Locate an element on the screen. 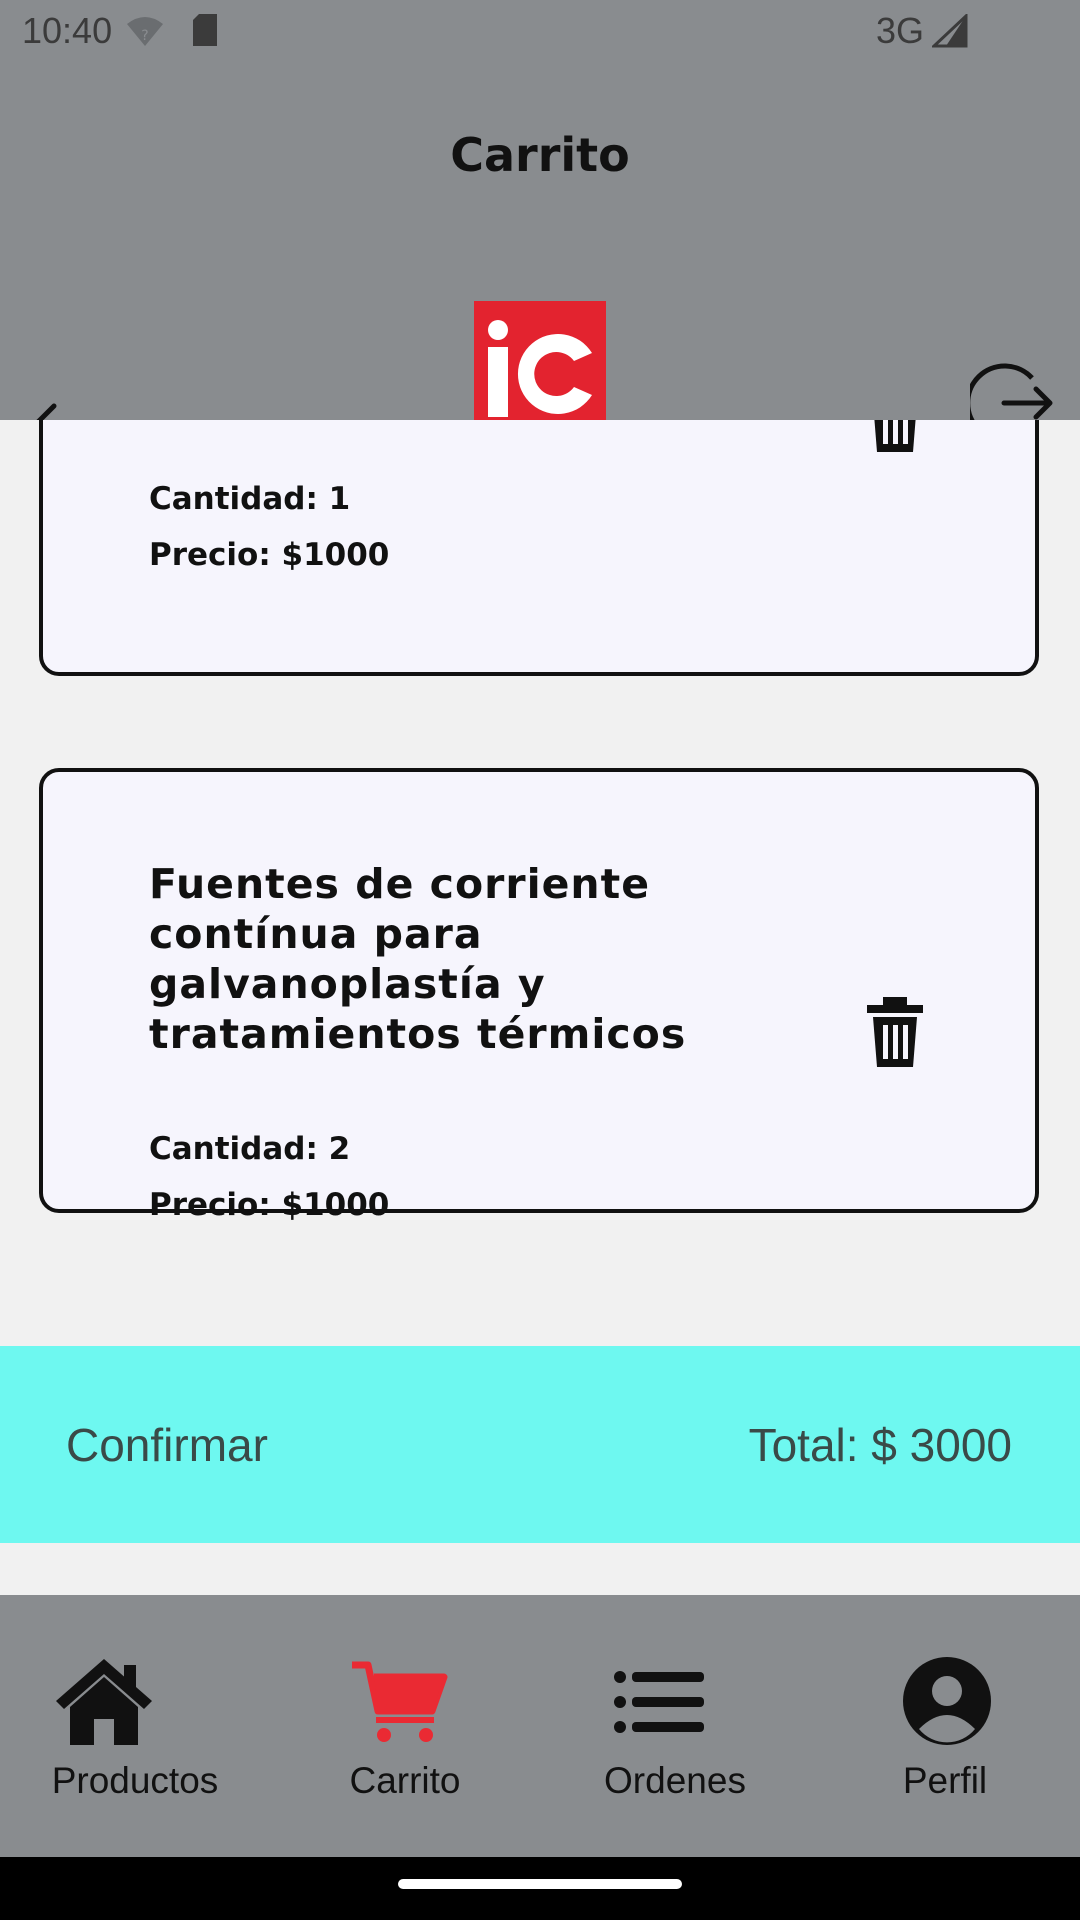 The height and width of the screenshot is (1920, 1080). nav-label: Productos is located at coordinates (135, 1780).